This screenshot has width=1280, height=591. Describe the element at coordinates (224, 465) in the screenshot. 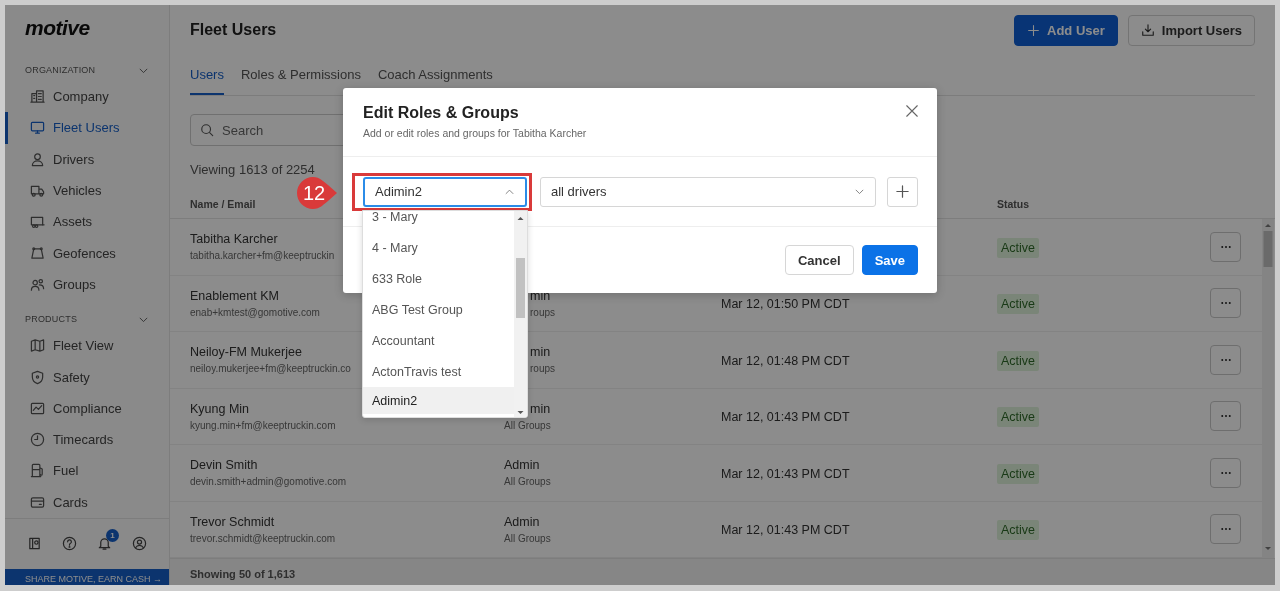

I see `user-name: Devin Smith` at that location.